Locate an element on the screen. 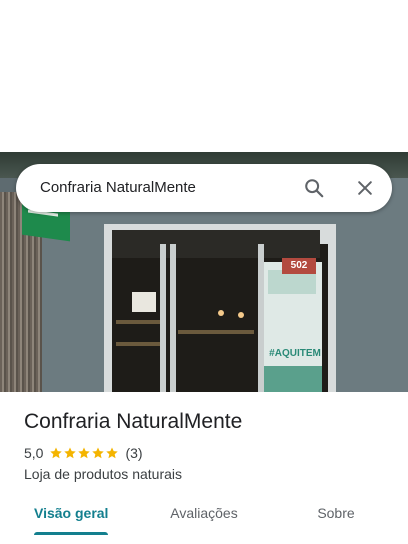 The image size is (408, 544). active-tab-indicator is located at coordinates (71, 533).